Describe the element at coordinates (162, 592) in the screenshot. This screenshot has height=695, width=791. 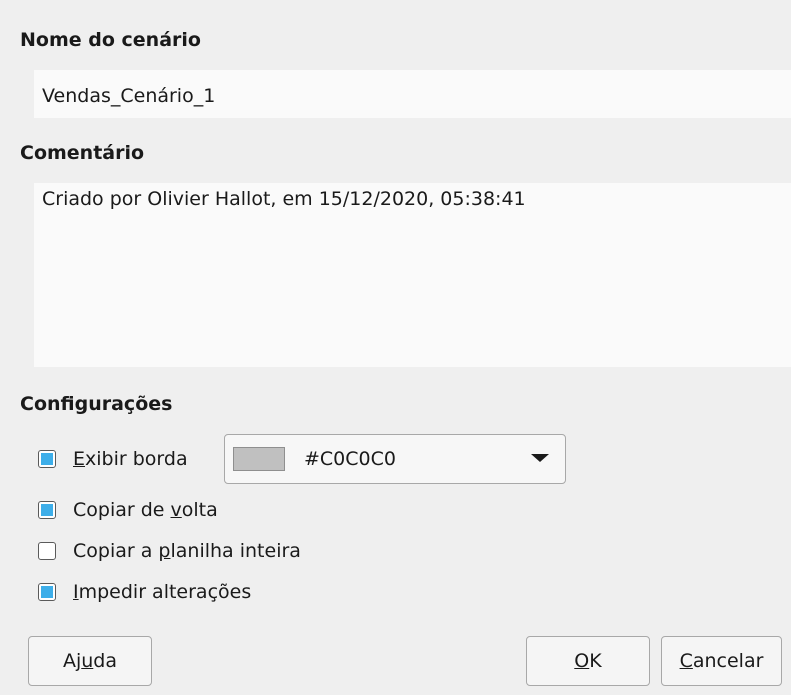
I see `prevent-changes-label: Impedir alterações` at that location.